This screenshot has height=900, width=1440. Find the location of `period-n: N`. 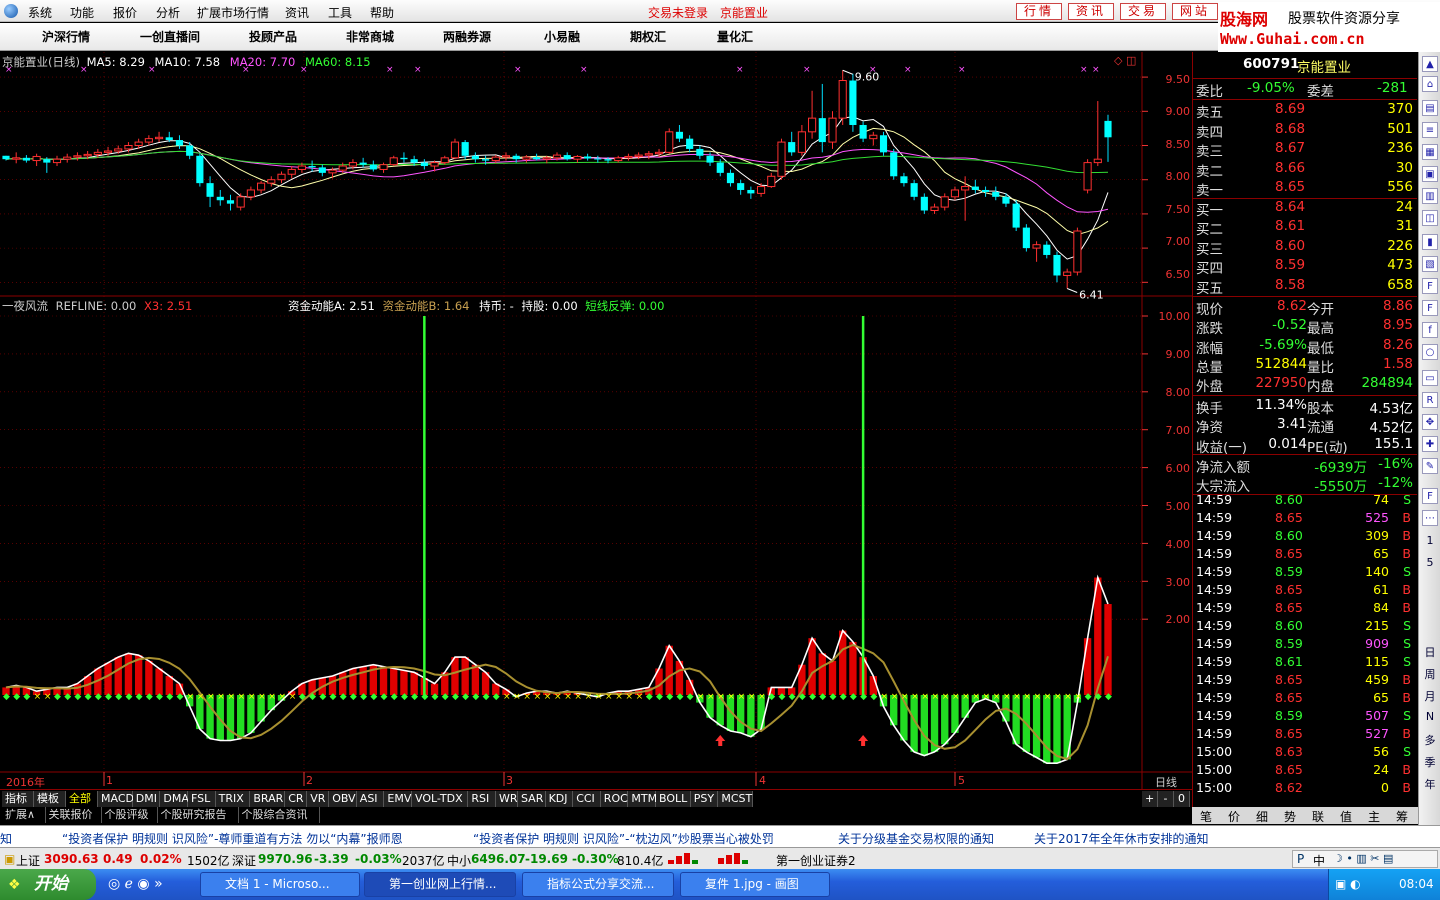

period-n: N is located at coordinates (1430, 716).